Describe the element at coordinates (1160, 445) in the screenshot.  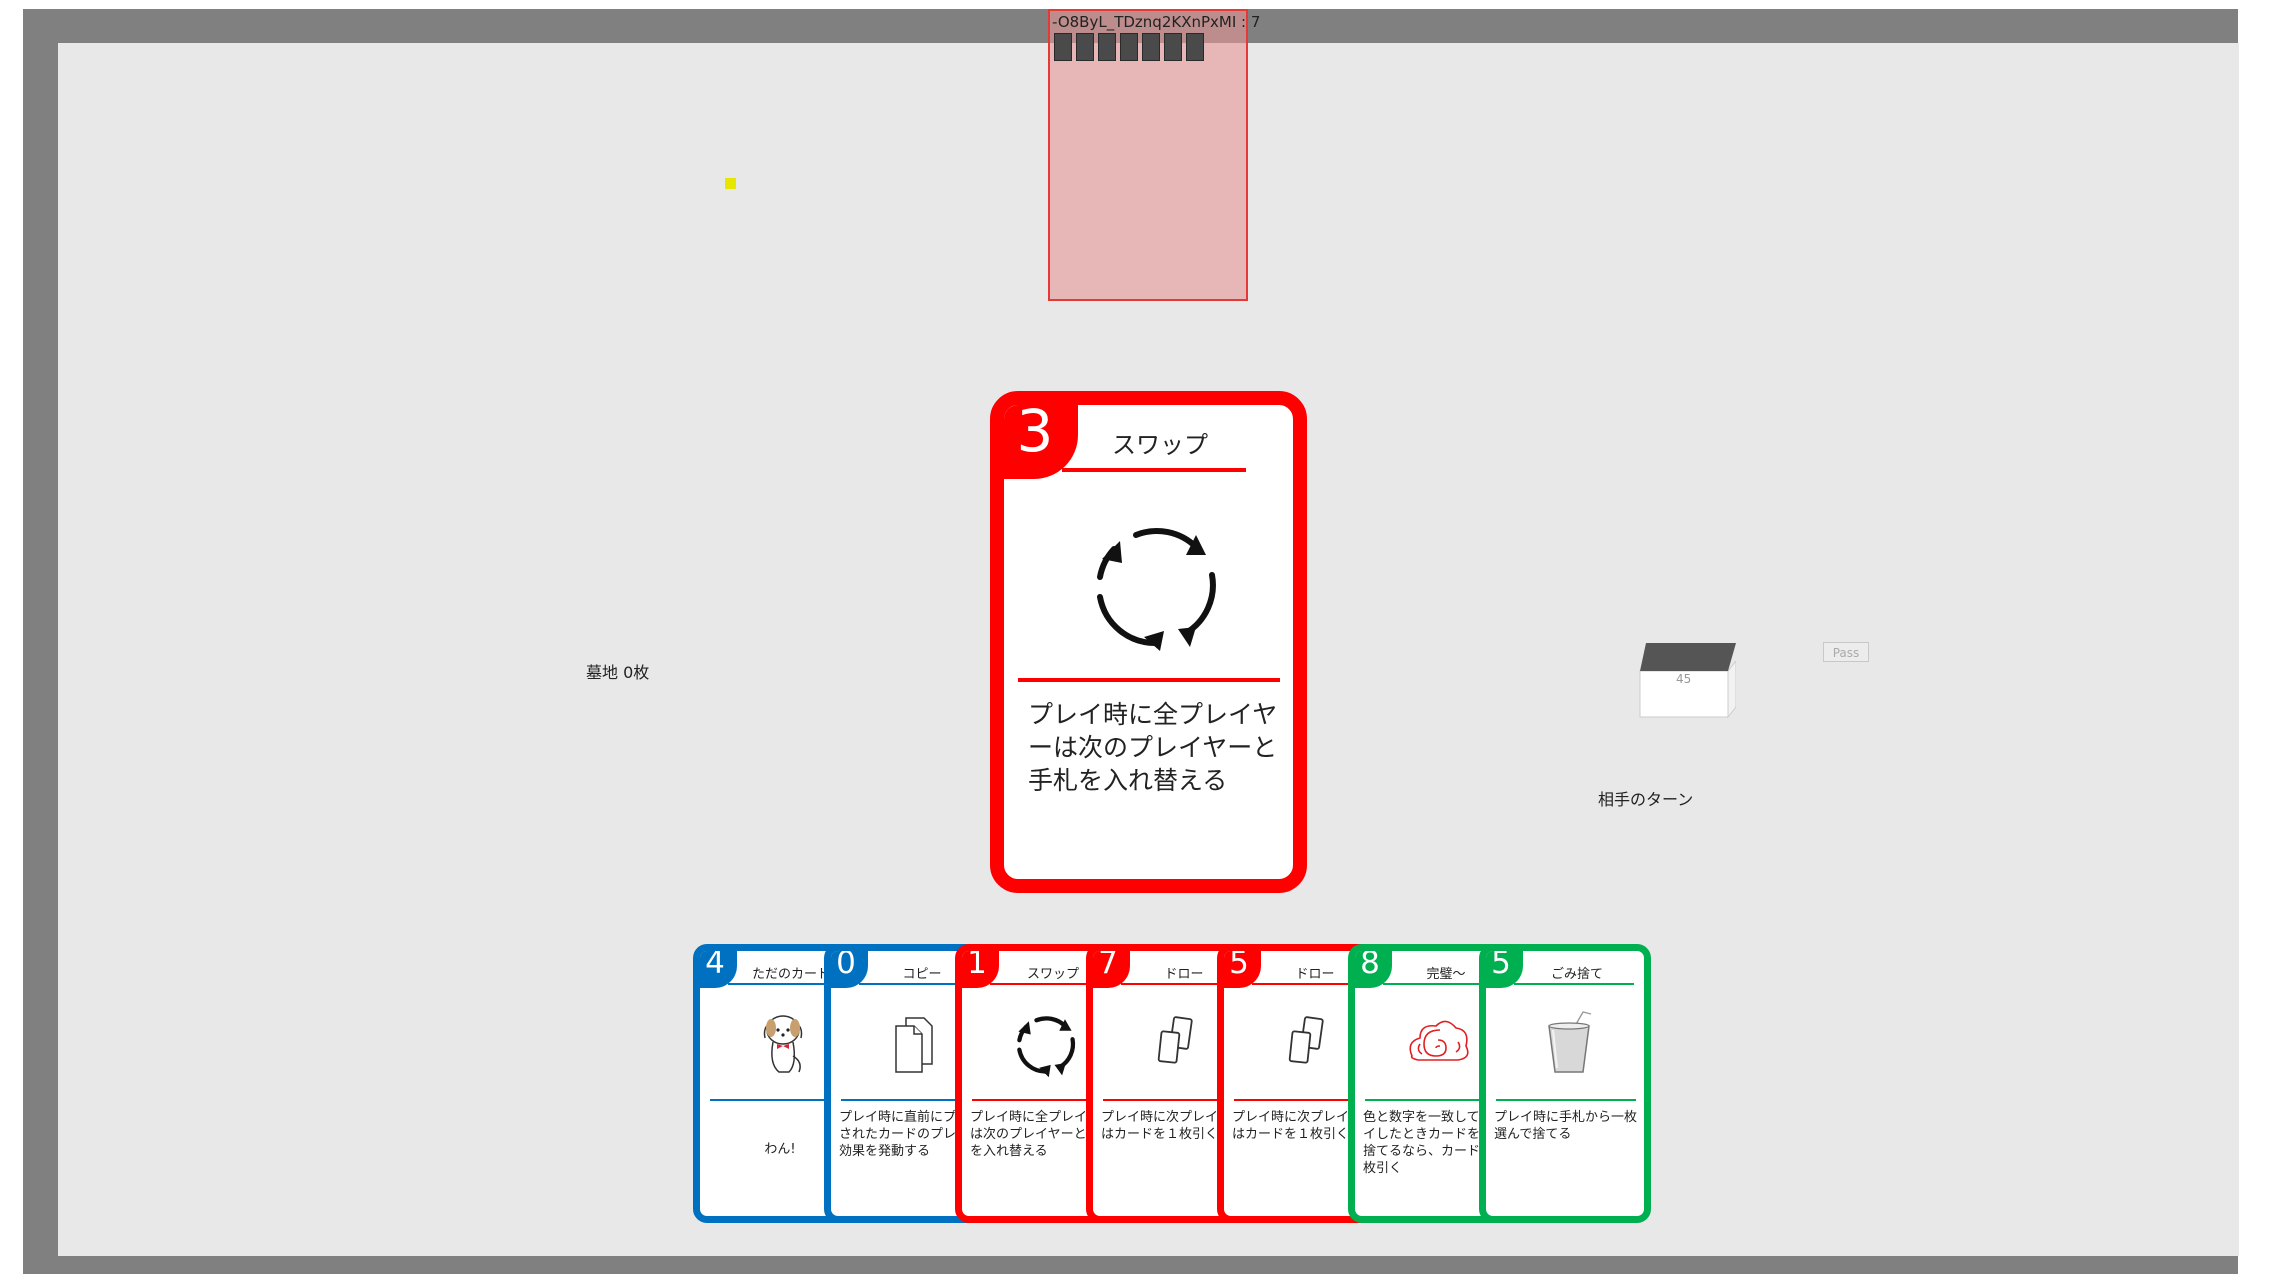
I see `card-title: スワップ` at that location.